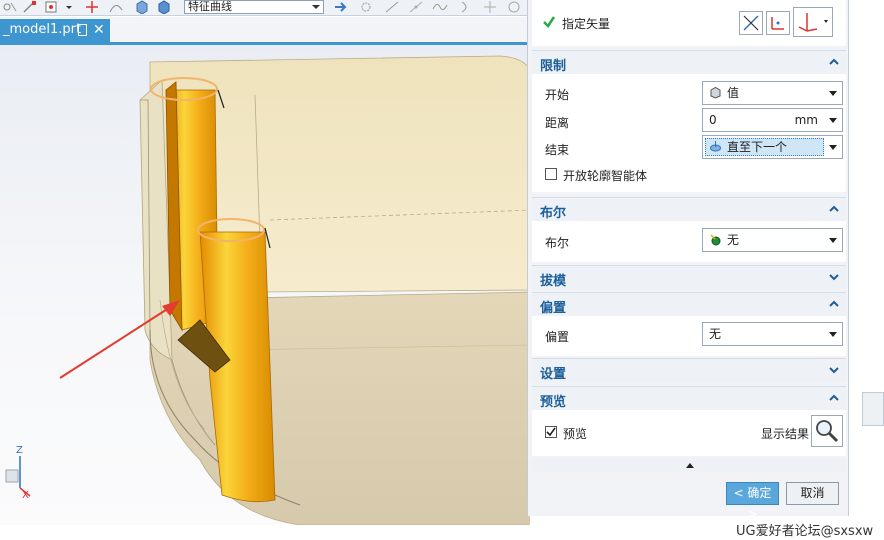 The height and width of the screenshot is (540, 884). I want to click on point-on-curve-icon, so click(116, 7).